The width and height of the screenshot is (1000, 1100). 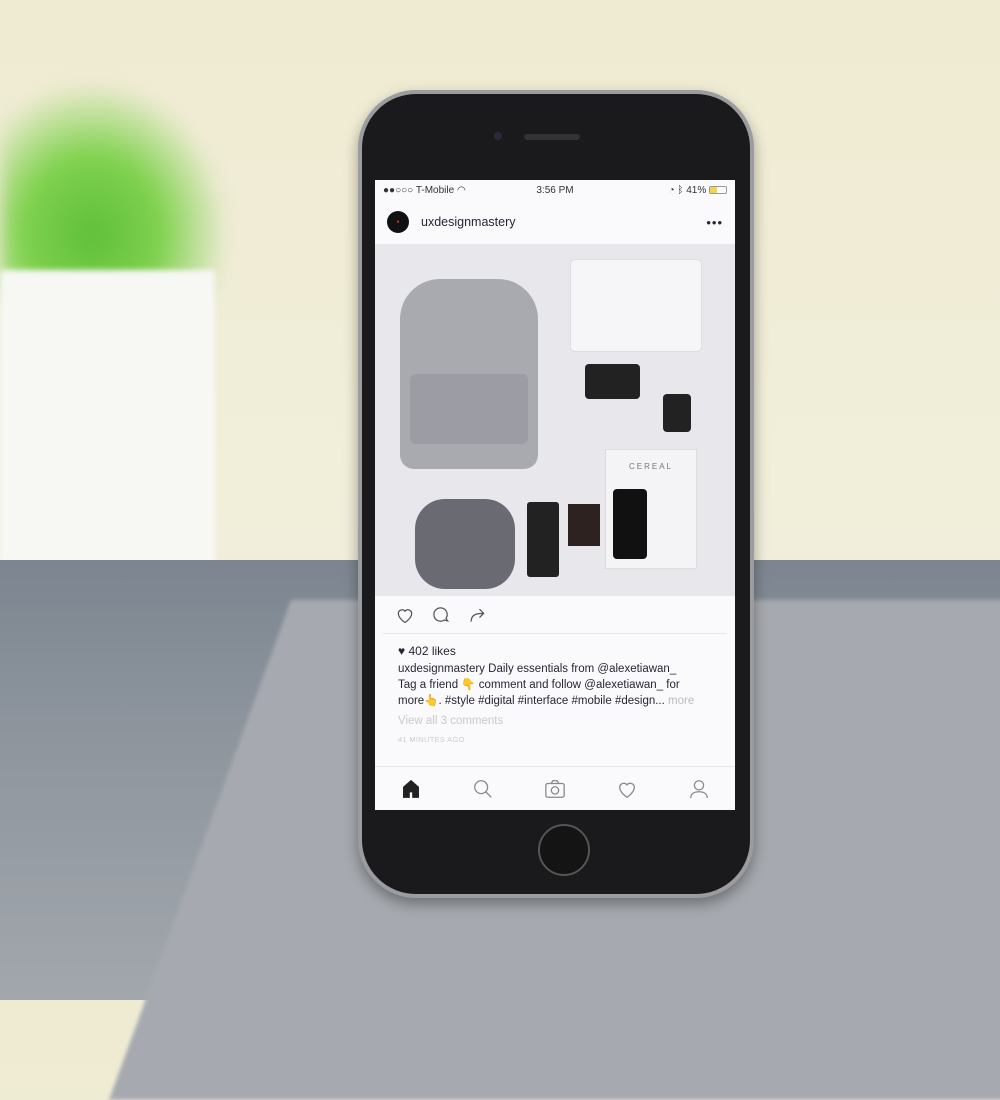 I want to click on lens, so click(x=677, y=413).